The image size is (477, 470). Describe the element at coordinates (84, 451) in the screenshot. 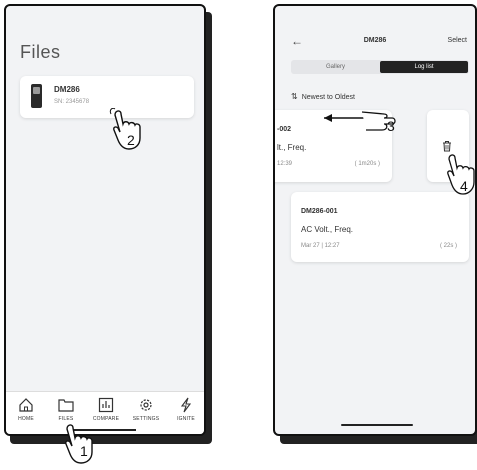

I see `step-number: 1` at that location.